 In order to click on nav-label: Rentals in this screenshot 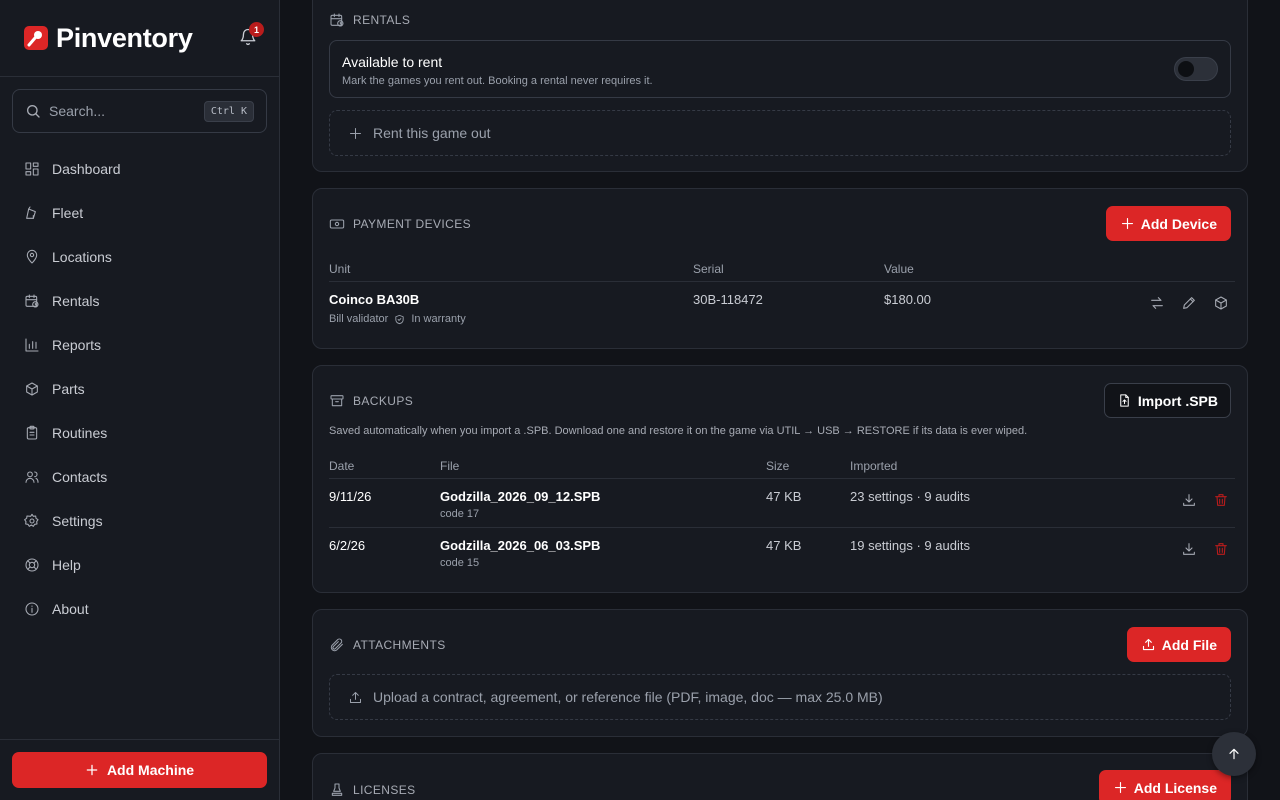, I will do `click(76, 301)`.